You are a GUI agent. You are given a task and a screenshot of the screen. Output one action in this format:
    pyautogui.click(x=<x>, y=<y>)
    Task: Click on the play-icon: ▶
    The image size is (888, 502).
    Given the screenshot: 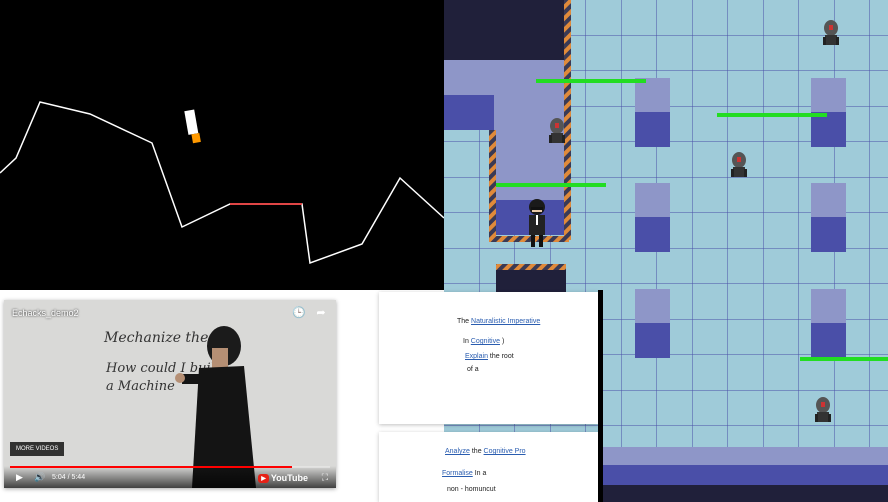 What is the action you would take?
    pyautogui.click(x=19, y=477)
    